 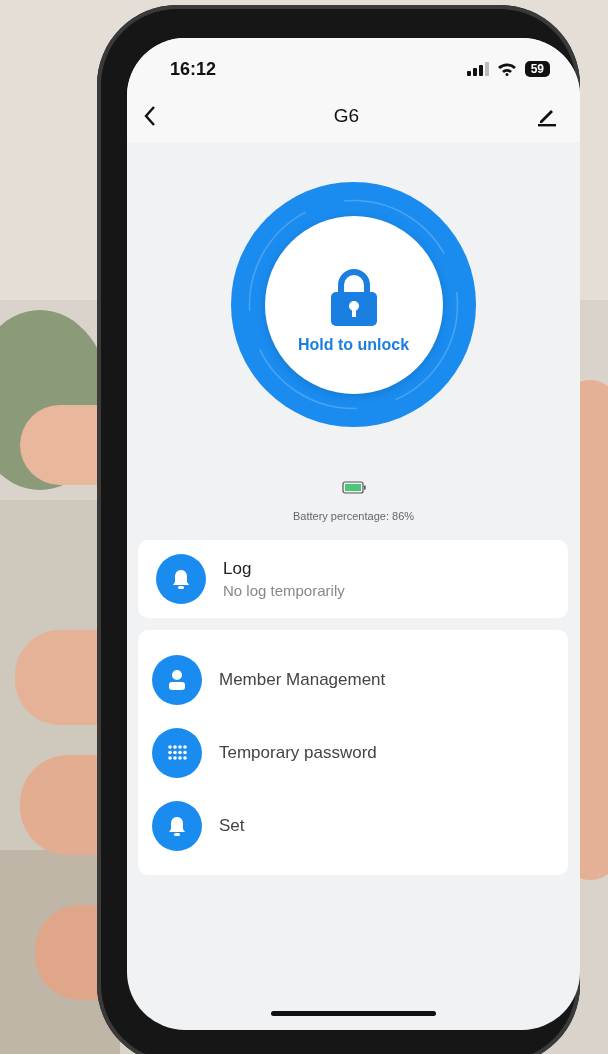 I want to click on padlock-icon, so click(x=353, y=298).